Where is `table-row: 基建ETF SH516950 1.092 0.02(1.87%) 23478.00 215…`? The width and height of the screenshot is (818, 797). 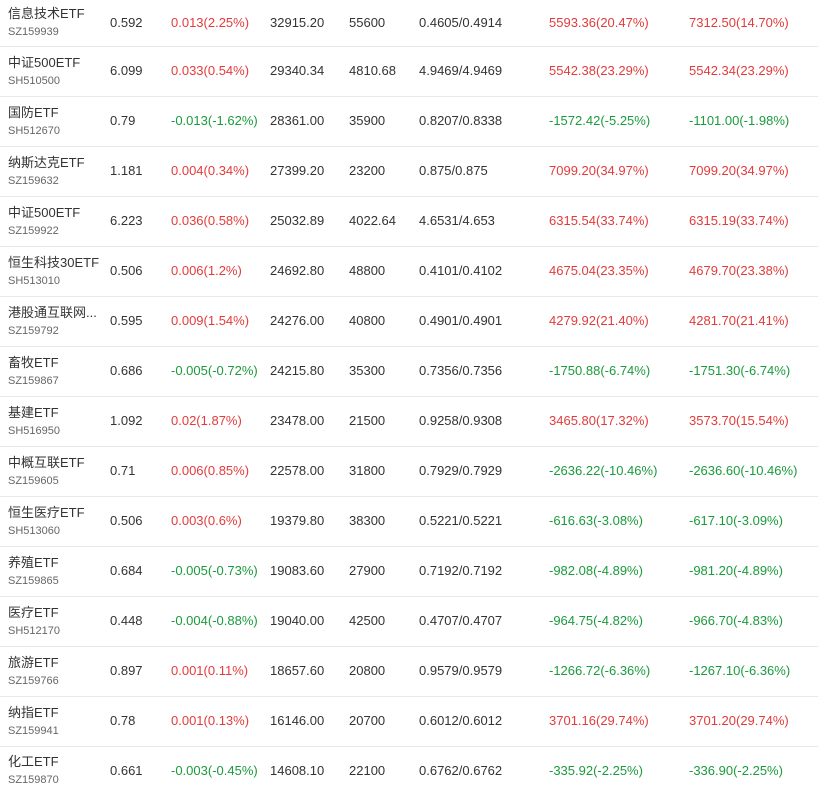
table-row: 基建ETF SH516950 1.092 0.02(1.87%) 23478.00 215… is located at coordinates (409, 421).